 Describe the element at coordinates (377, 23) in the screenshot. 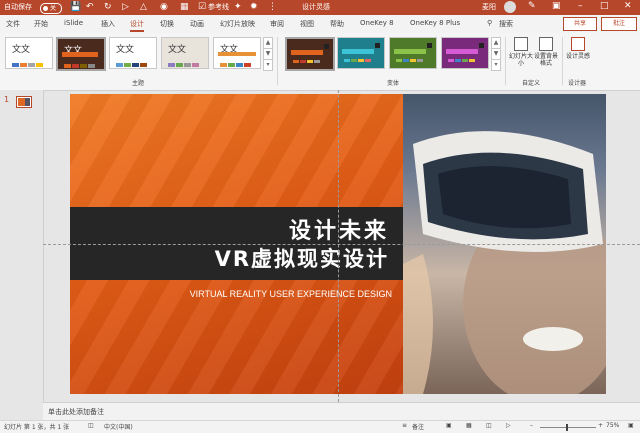

I see `tab-onekey8: OneKey 8` at that location.